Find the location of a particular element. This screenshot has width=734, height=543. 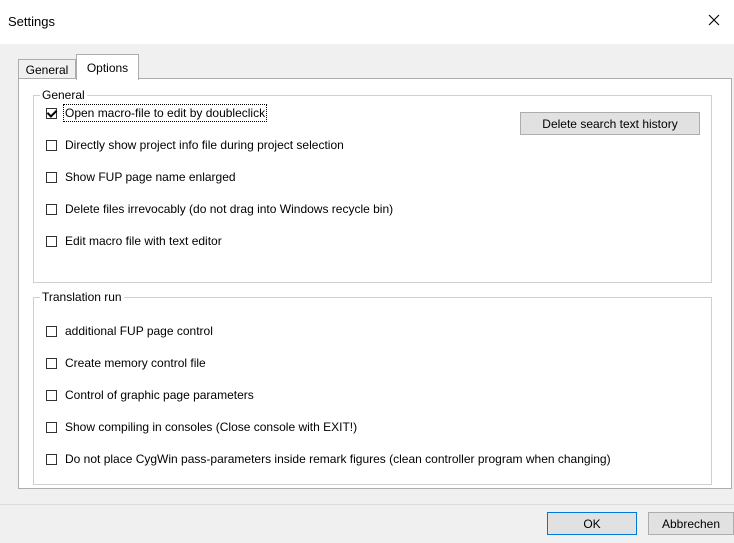

option-label: additional FUP page control is located at coordinates (139, 331).